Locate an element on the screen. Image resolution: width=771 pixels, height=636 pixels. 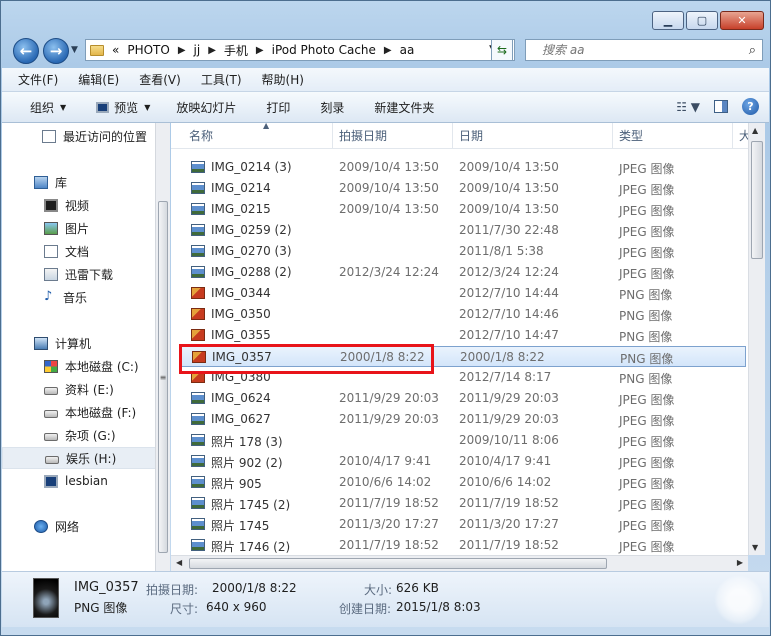
file-date-taken: 2000/1/8 8:22 is located at coordinates (382, 357).